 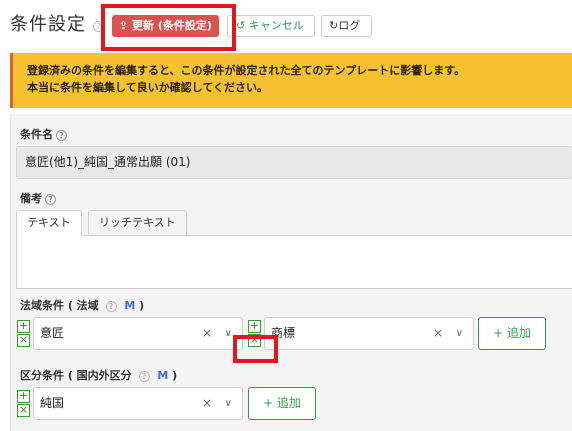 What do you see at coordinates (168, 27) in the screenshot?
I see `update-button-highlight` at bounding box center [168, 27].